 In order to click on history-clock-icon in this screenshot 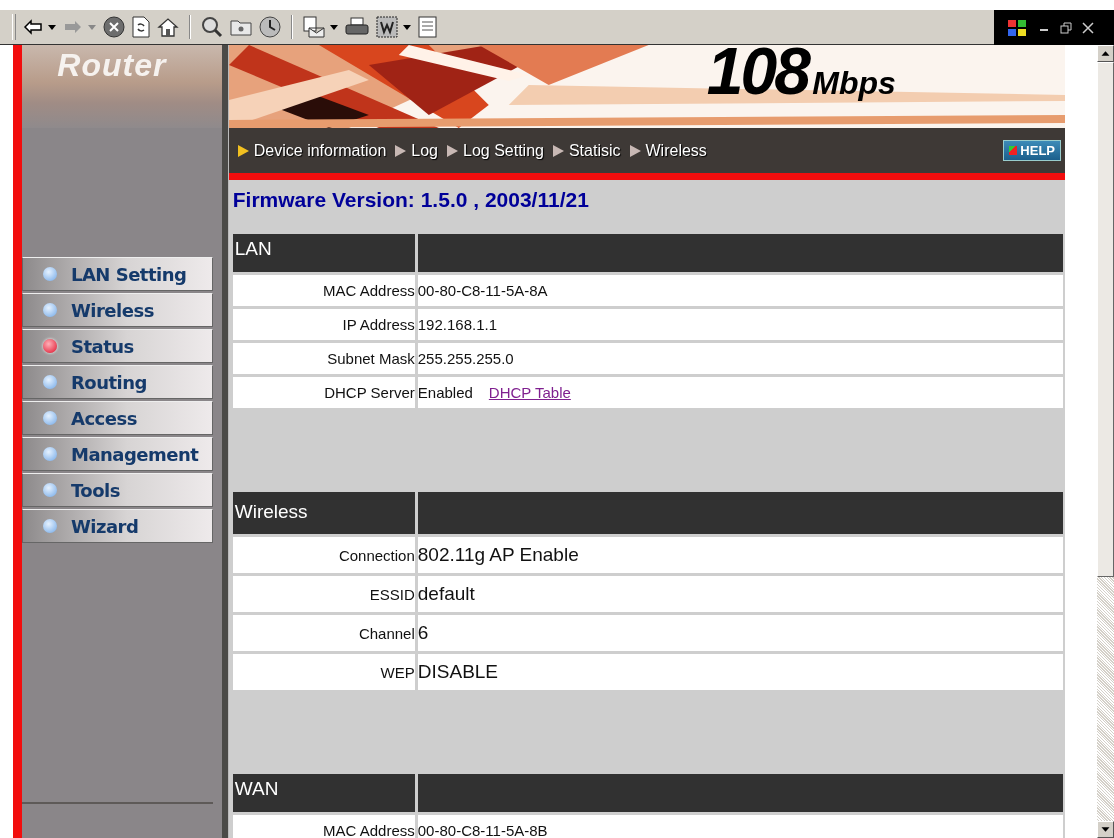, I will do `click(270, 27)`.